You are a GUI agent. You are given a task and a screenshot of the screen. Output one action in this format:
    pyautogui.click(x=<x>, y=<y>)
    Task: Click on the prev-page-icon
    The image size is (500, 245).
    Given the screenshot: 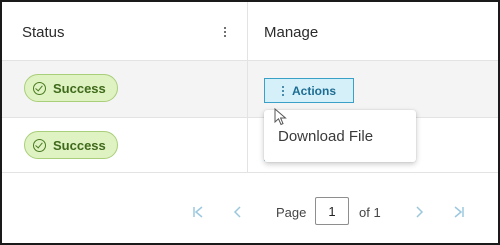 What is the action you would take?
    pyautogui.click(x=238, y=212)
    